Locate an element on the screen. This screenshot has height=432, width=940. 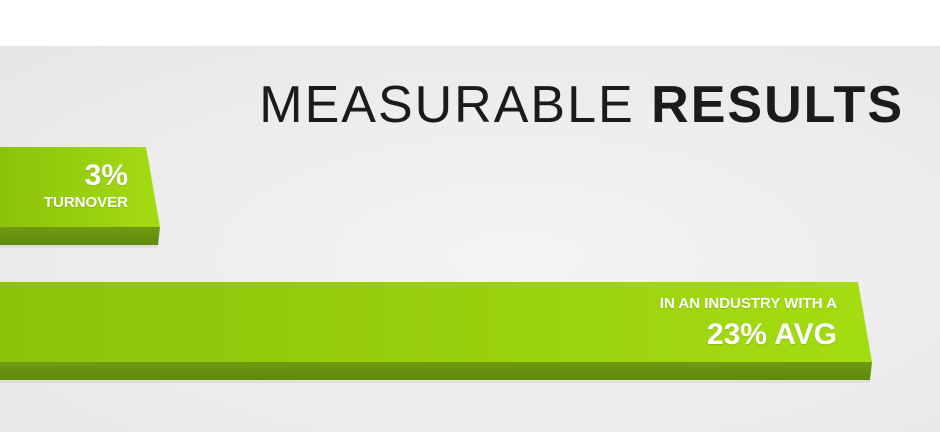
industry-caption: IN AN INDUSTRY WITH A is located at coordinates (748, 303).